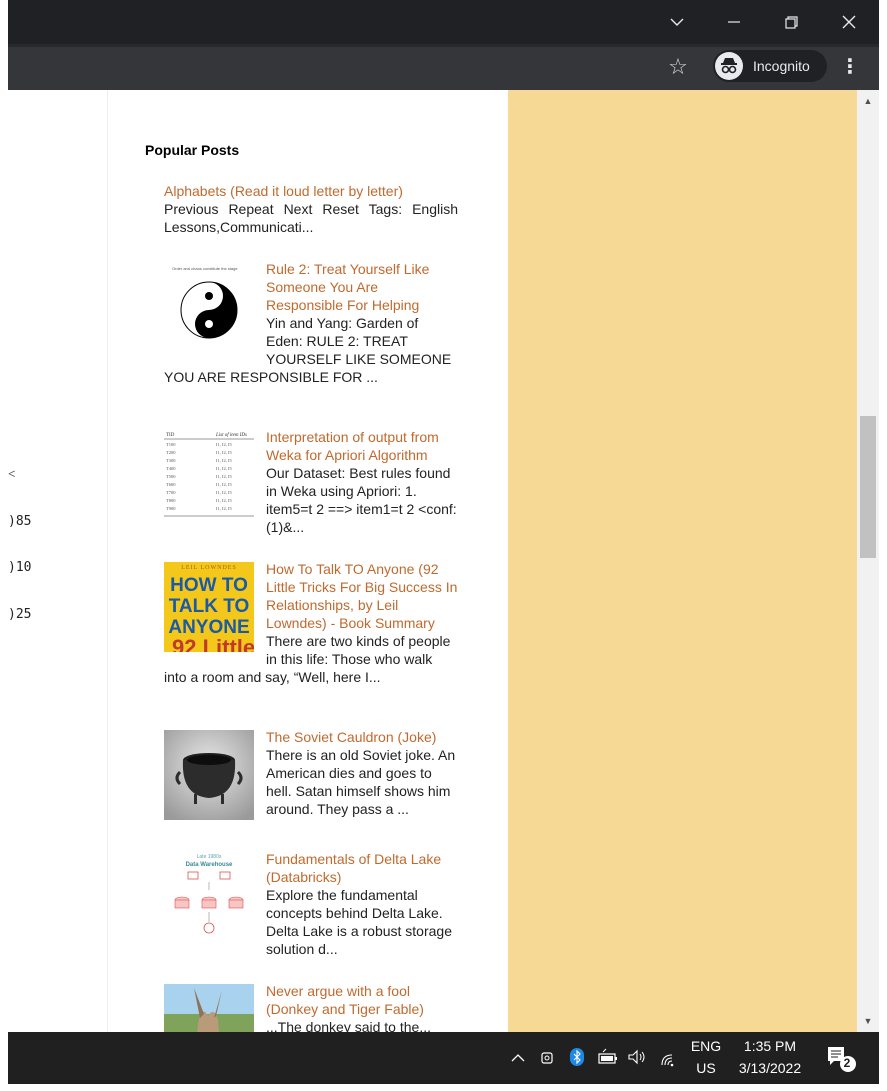 This screenshot has height=1091, width=887. What do you see at coordinates (518, 1057) in the screenshot?
I see `show-hidden-icons-chevron-icon` at bounding box center [518, 1057].